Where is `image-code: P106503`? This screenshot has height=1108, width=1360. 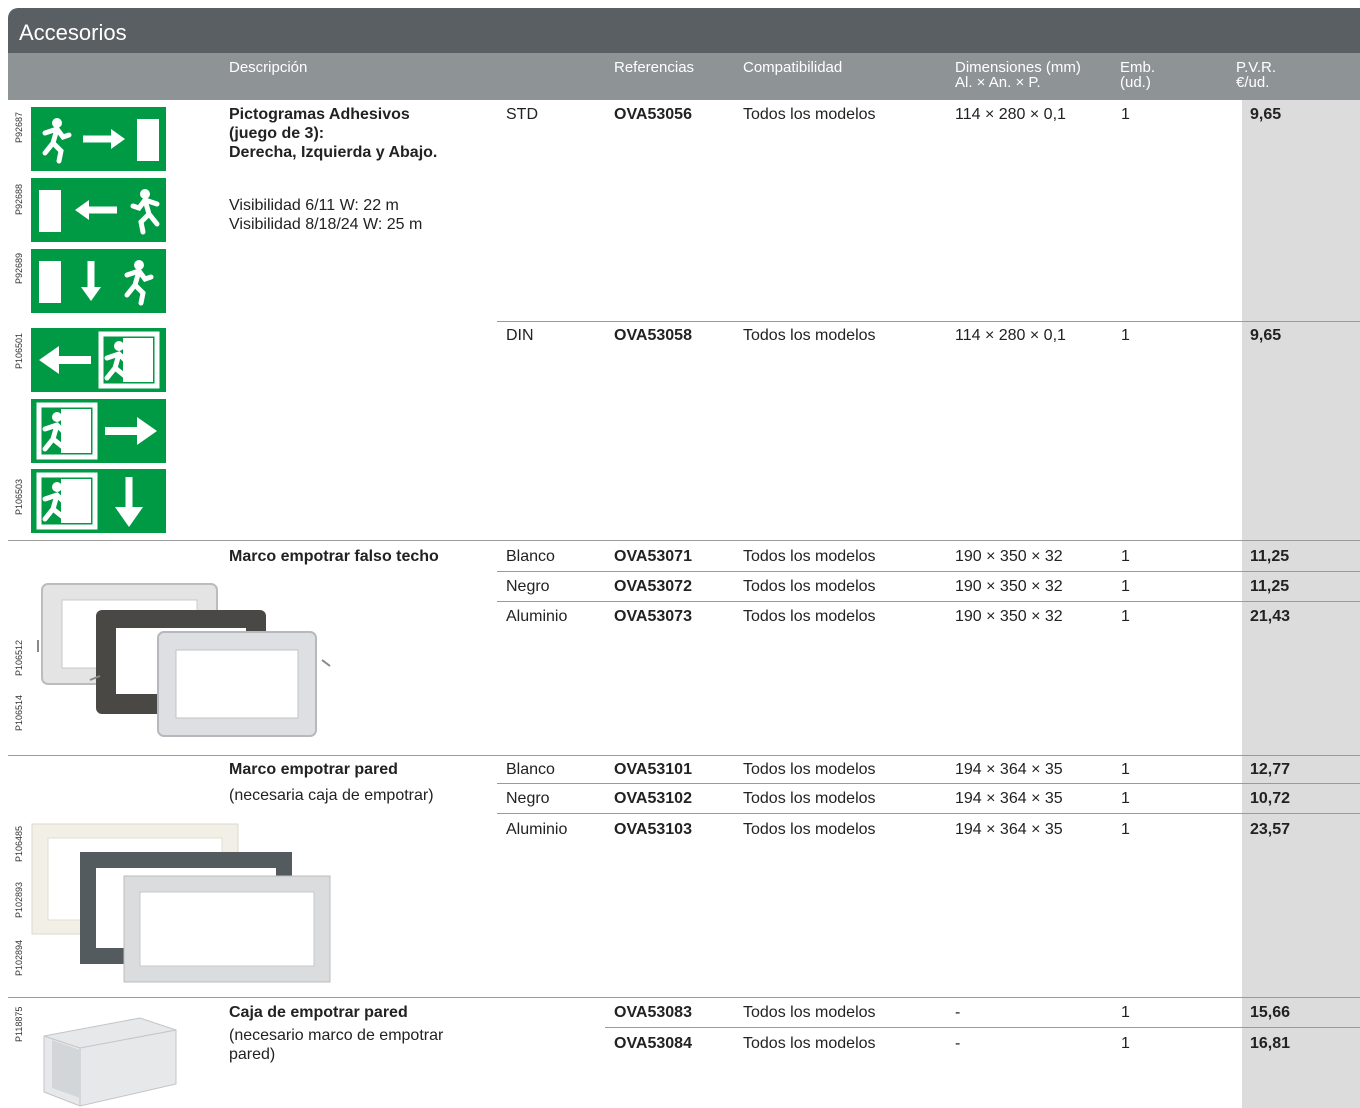 image-code: P106503 is located at coordinates (19, 496).